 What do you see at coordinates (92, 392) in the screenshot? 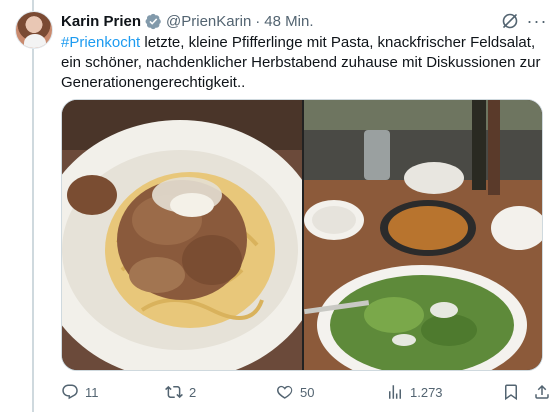
I see `reply-count: 11` at bounding box center [92, 392].